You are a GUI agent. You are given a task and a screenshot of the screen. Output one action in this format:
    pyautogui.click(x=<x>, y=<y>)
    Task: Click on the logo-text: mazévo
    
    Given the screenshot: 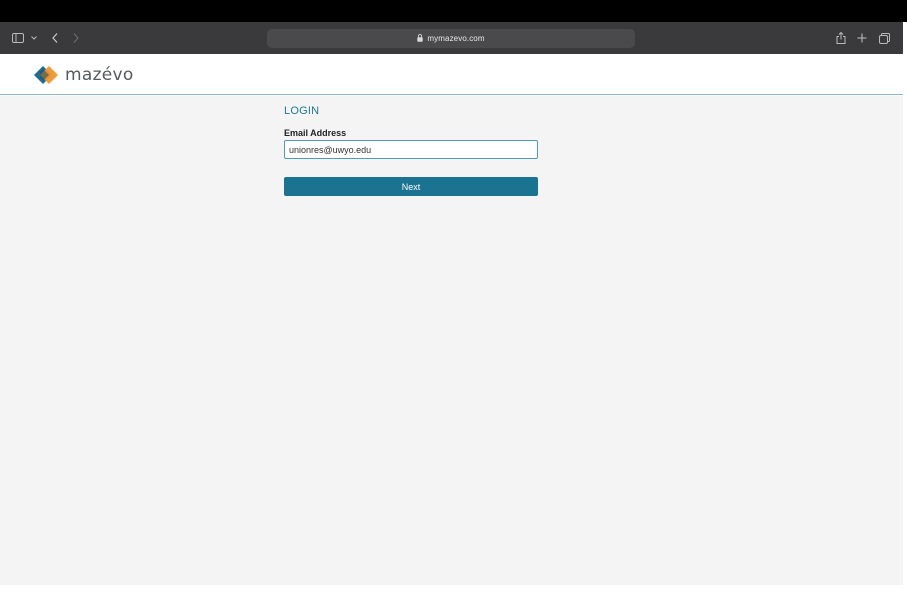 What is the action you would take?
    pyautogui.click(x=99, y=75)
    